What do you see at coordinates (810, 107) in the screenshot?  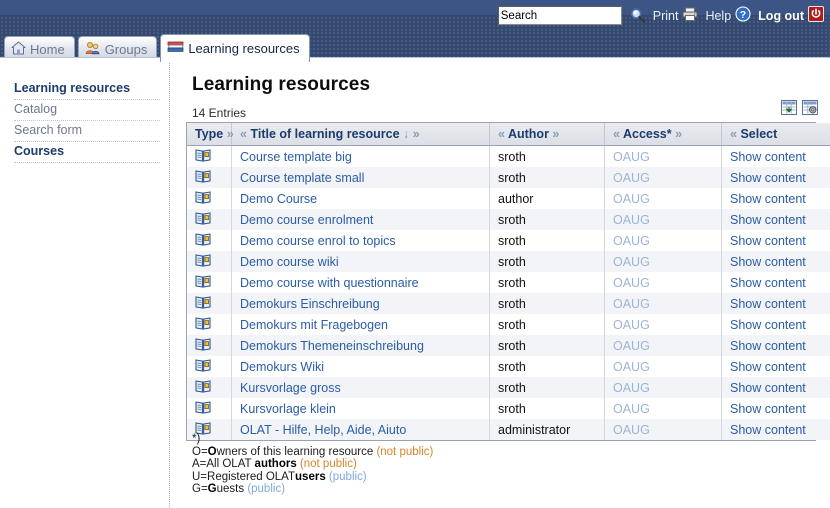 I see `table-settings-icon` at bounding box center [810, 107].